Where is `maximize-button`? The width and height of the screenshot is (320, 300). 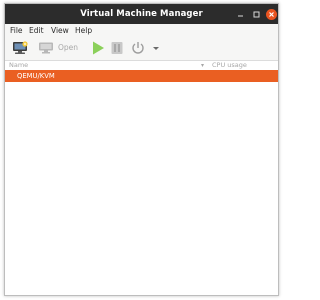 maximize-button is located at coordinates (256, 14).